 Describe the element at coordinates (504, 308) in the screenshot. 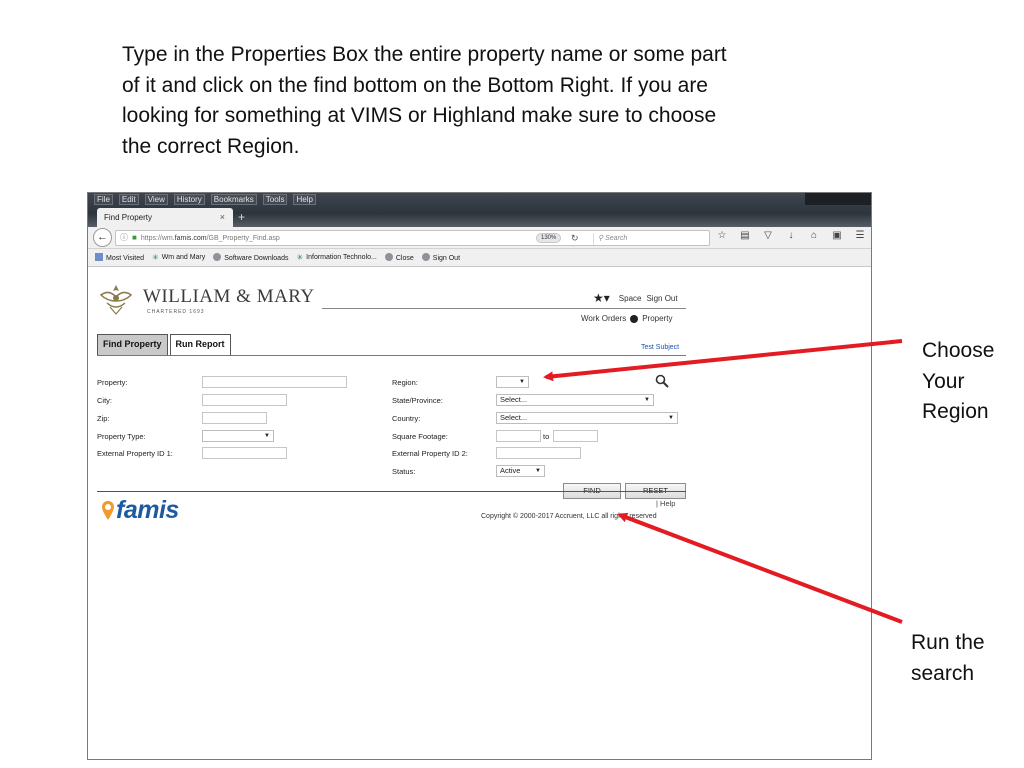

I see `header-divider` at that location.